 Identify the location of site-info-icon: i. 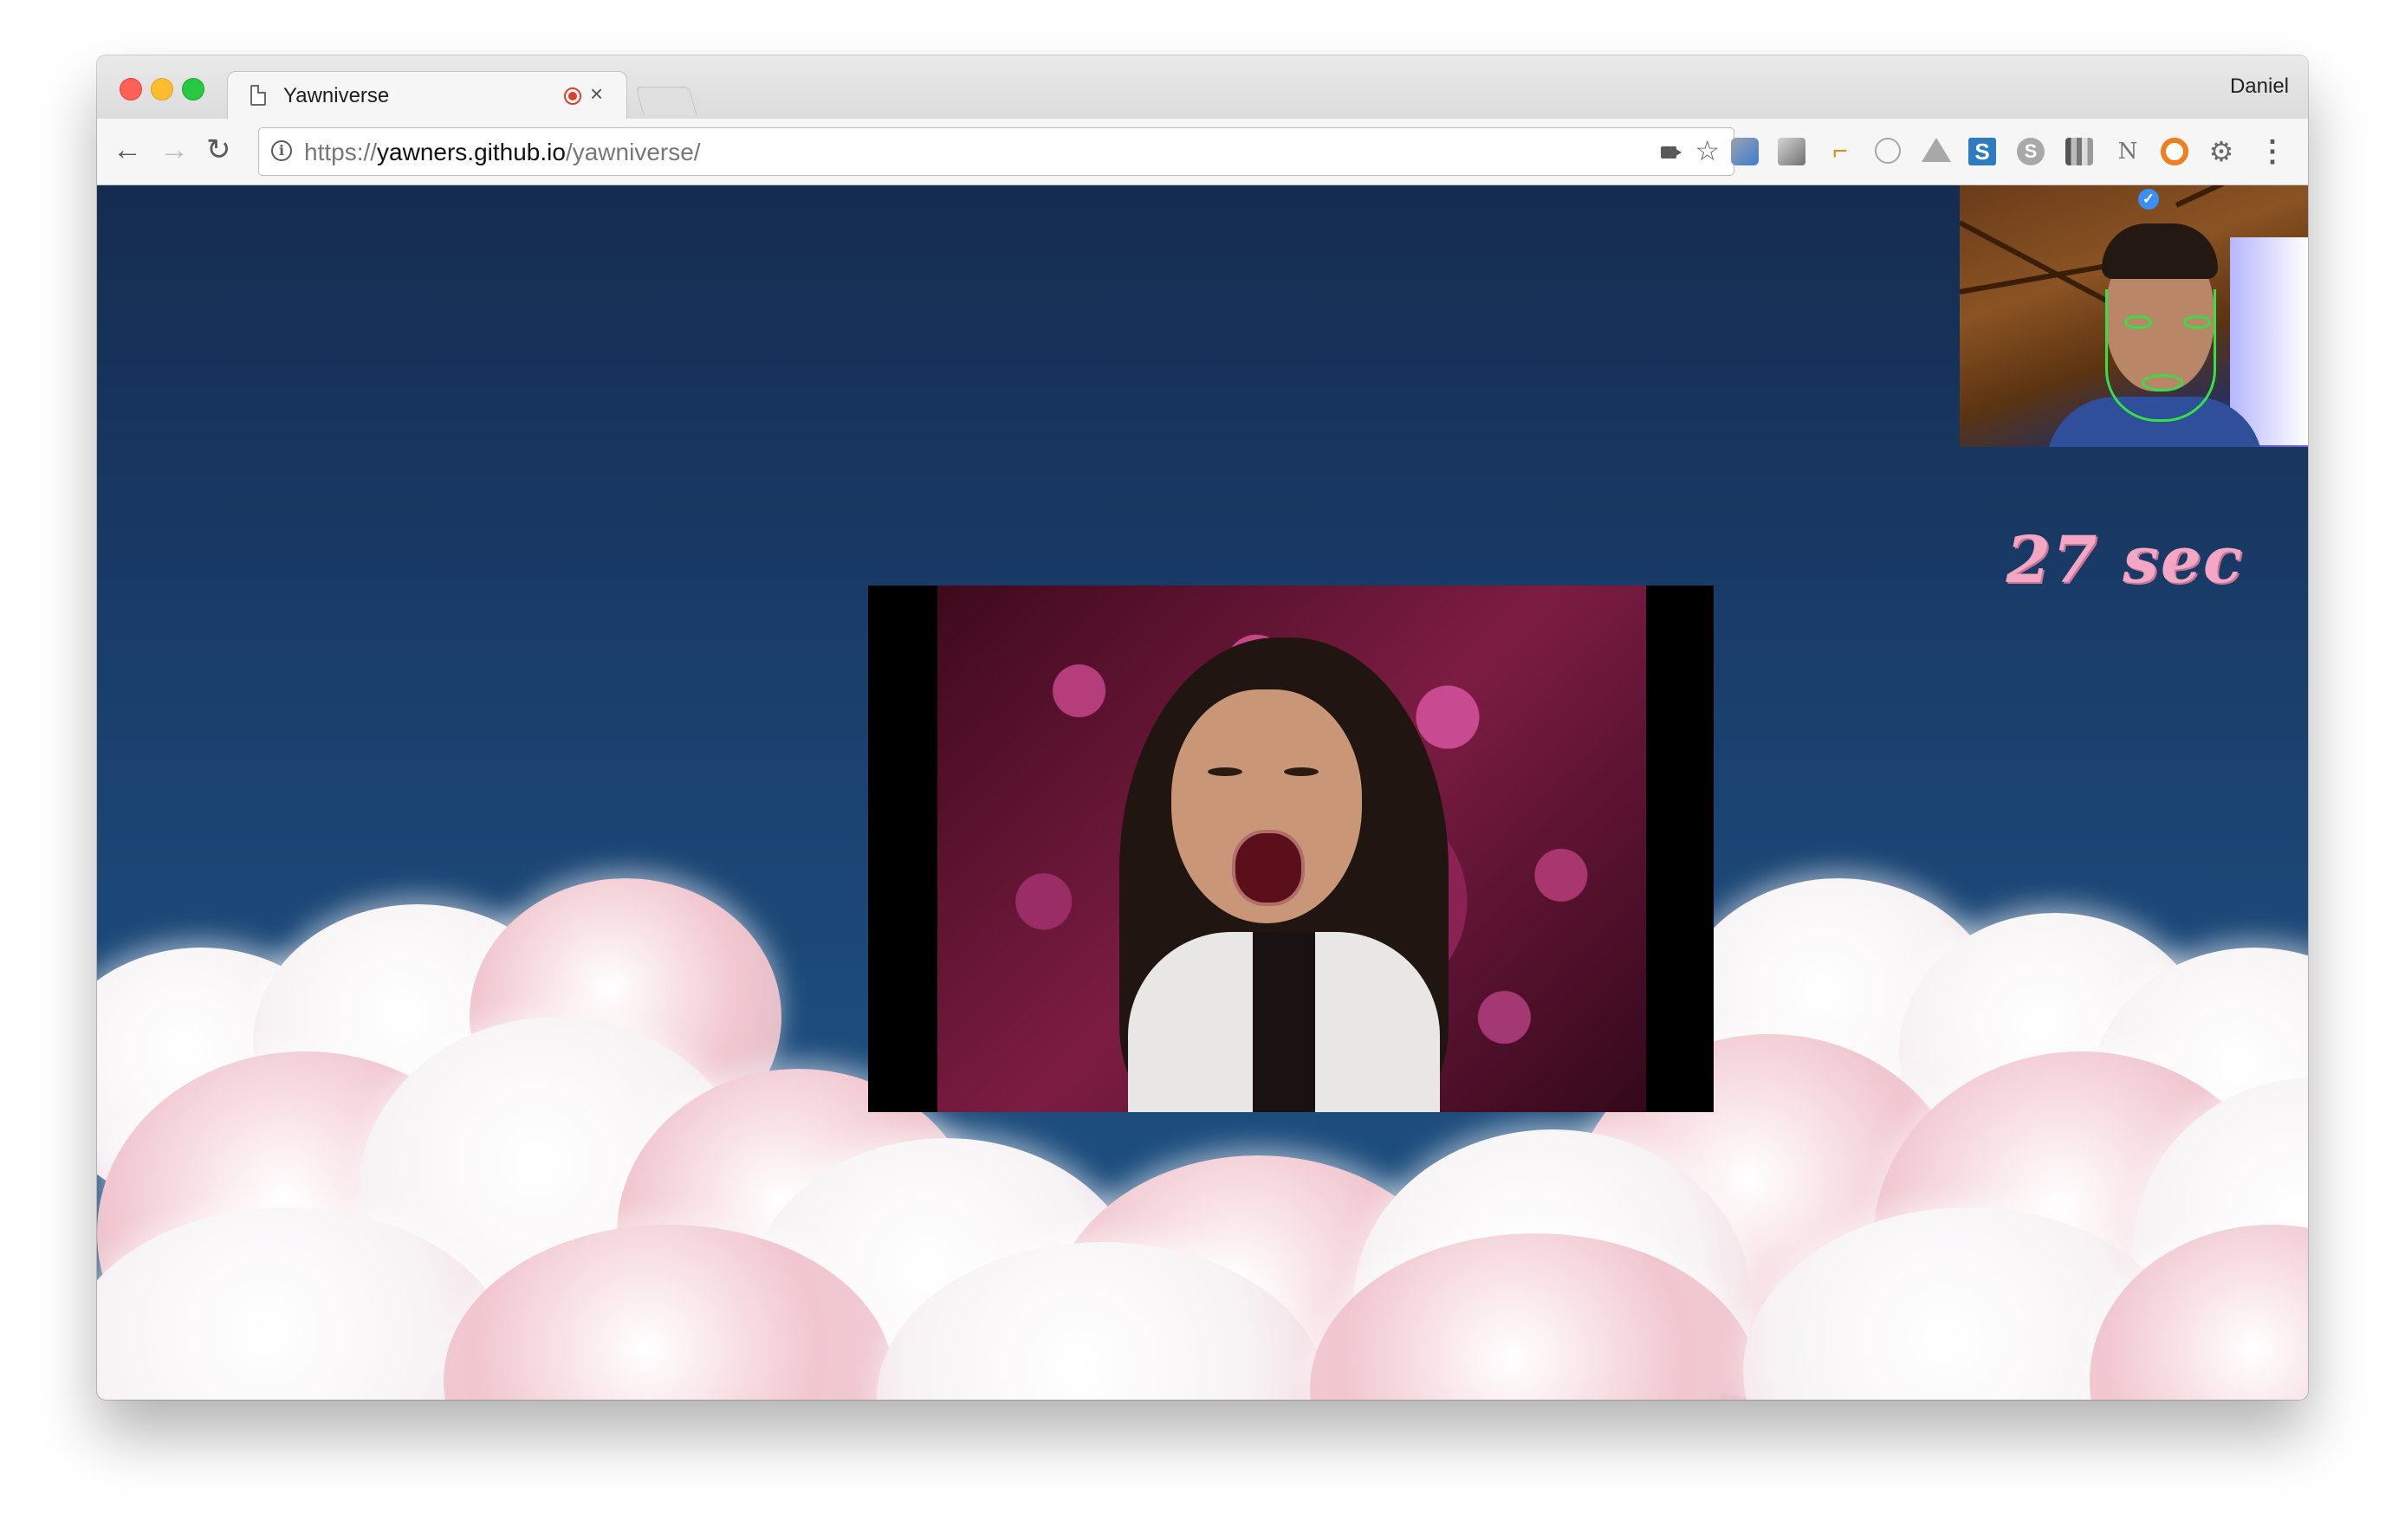
(281, 150).